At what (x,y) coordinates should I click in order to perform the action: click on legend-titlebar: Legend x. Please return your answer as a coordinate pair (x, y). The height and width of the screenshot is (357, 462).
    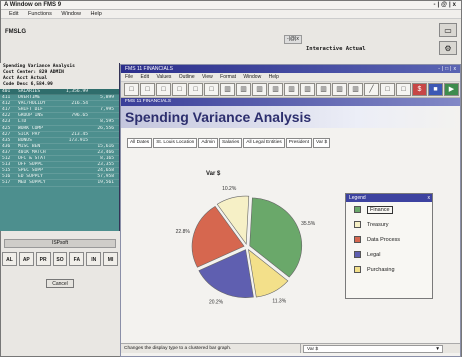
    Looking at the image, I should click on (389, 198).